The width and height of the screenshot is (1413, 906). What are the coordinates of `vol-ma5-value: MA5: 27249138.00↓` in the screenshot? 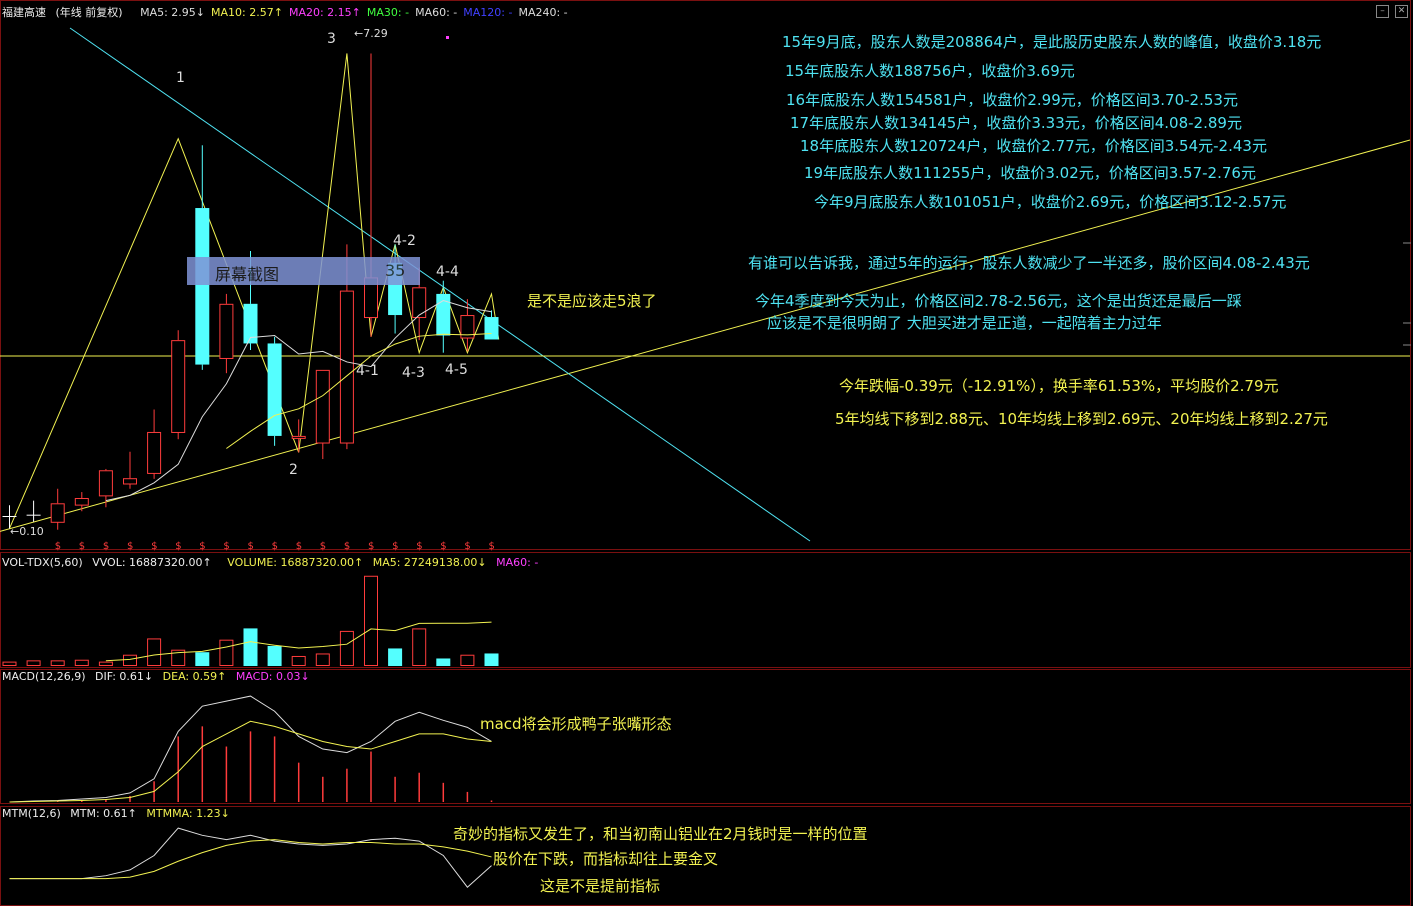 It's located at (429, 562).